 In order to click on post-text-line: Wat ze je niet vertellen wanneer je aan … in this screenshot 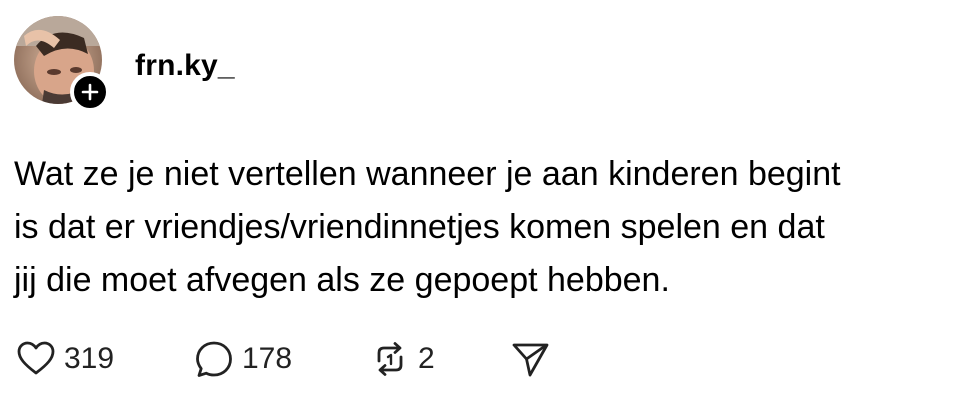, I will do `click(427, 174)`.